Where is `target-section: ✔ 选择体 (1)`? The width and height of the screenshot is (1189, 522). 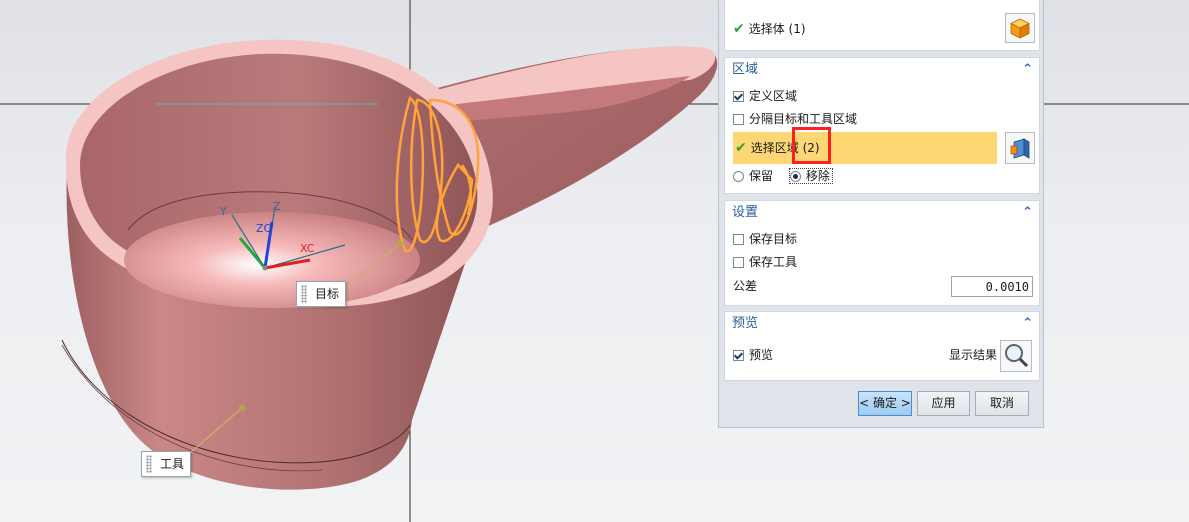
target-section: ✔ 选择体 (1) is located at coordinates (882, 25).